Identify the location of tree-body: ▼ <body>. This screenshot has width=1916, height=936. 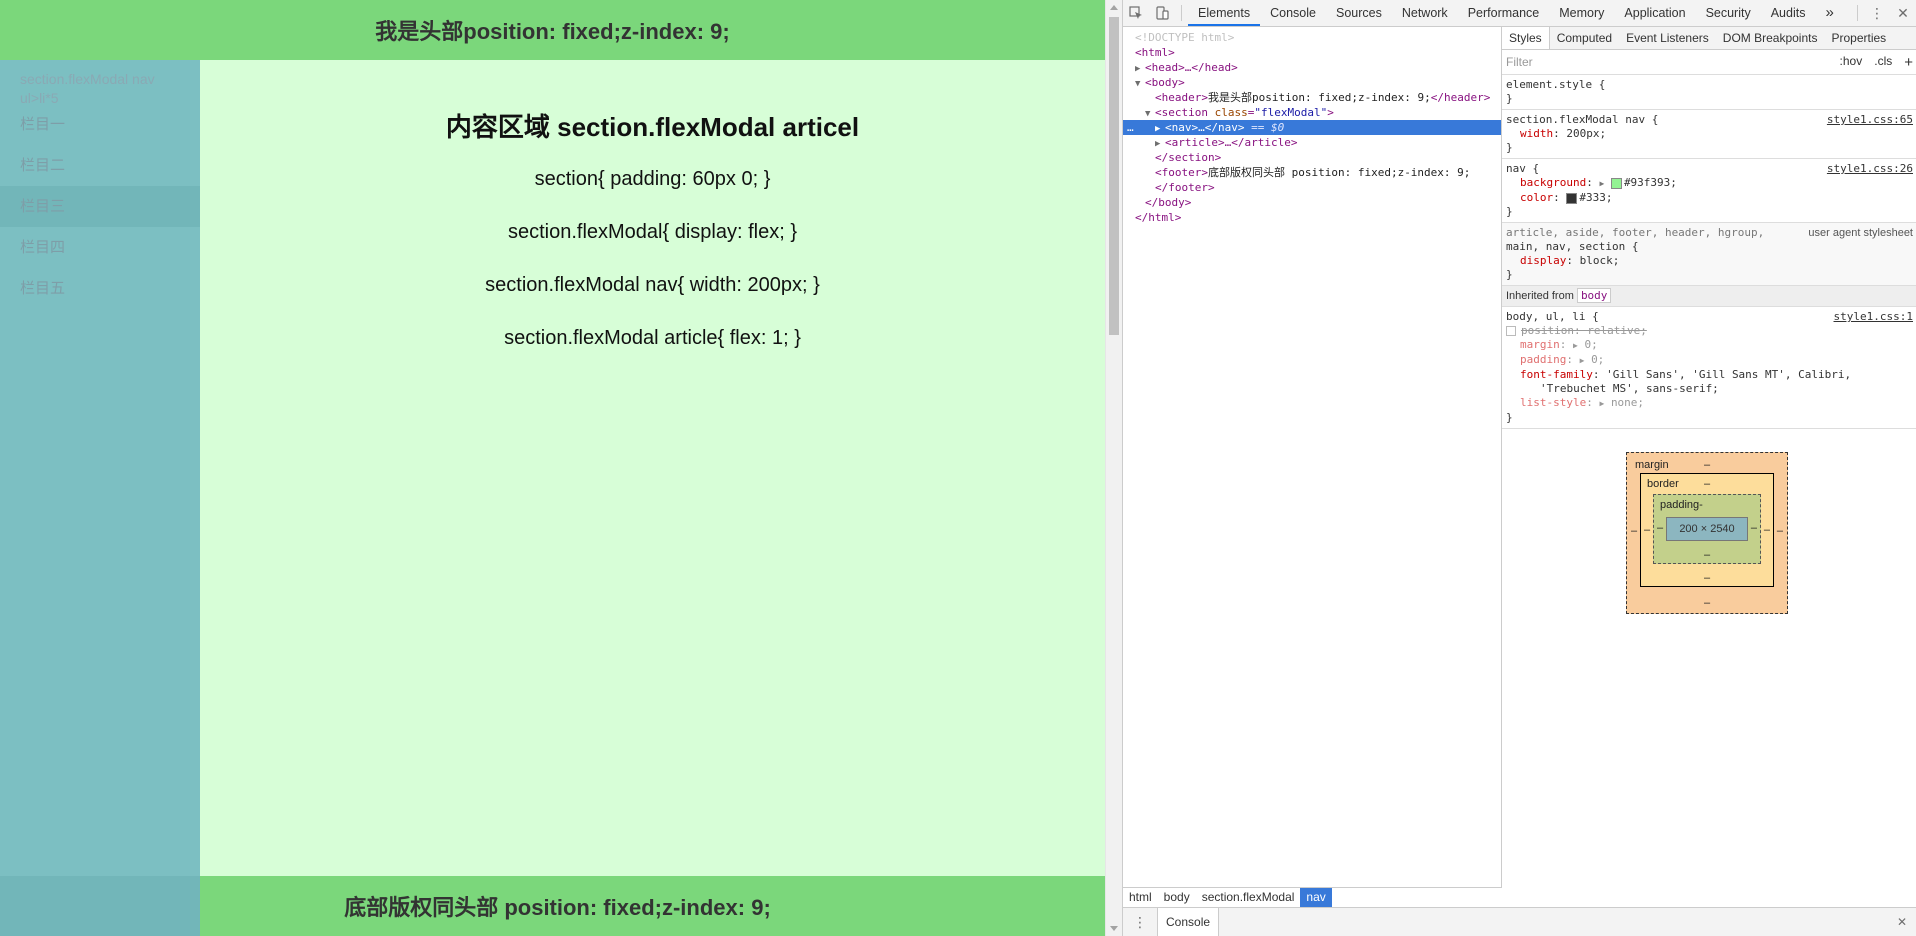
(1312, 82).